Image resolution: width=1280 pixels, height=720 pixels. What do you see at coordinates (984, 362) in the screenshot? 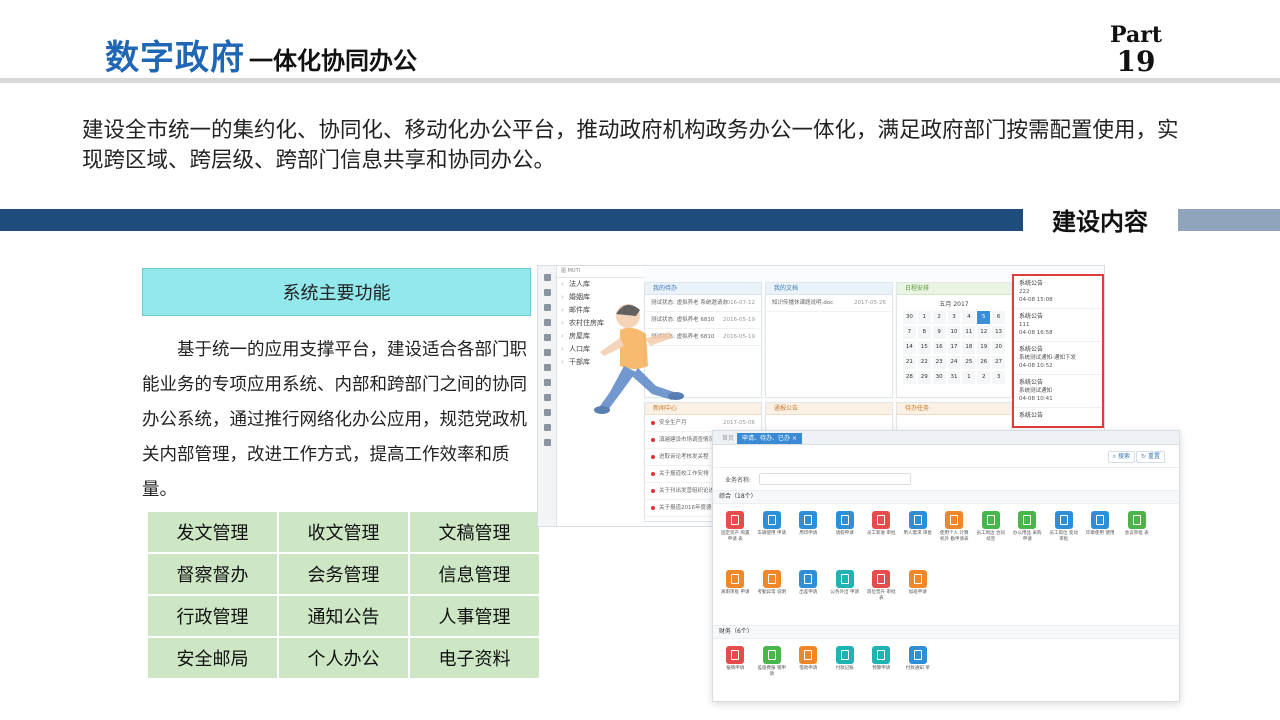
I see `calendar-day: 26` at bounding box center [984, 362].